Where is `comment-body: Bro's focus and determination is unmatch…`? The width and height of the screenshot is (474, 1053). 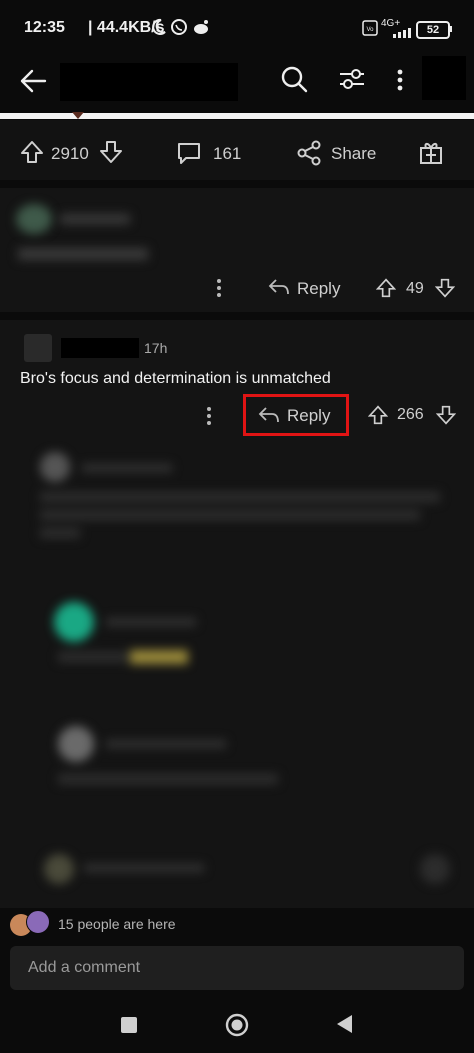
comment-body: Bro's focus and determination is unmatch… is located at coordinates (175, 378).